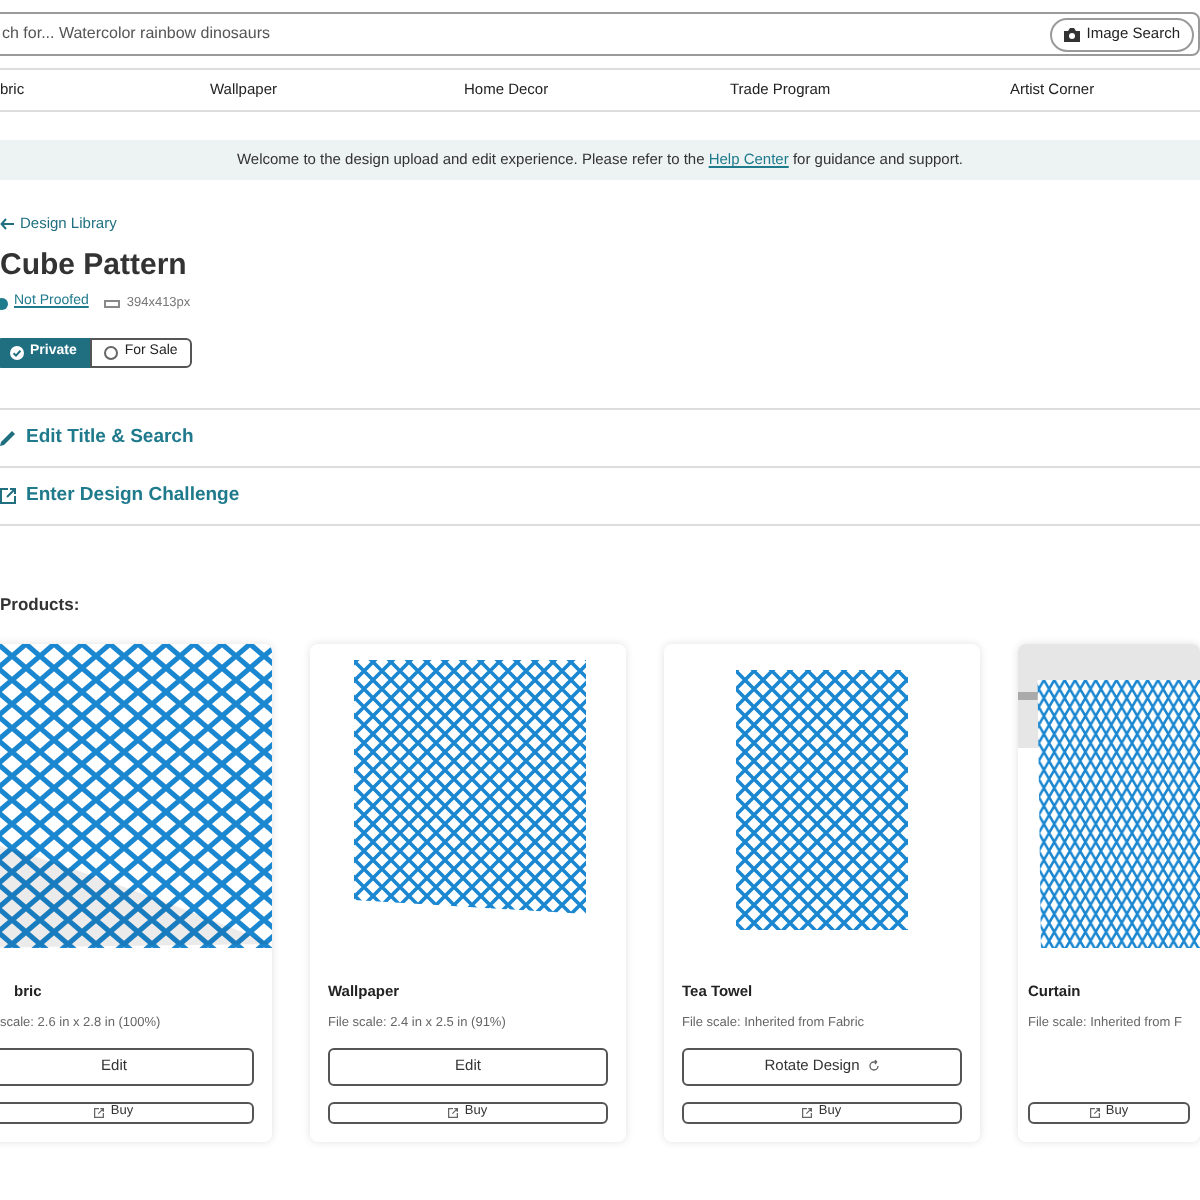 This screenshot has width=1200, height=1200. I want to click on radio-circle-icon, so click(111, 352).